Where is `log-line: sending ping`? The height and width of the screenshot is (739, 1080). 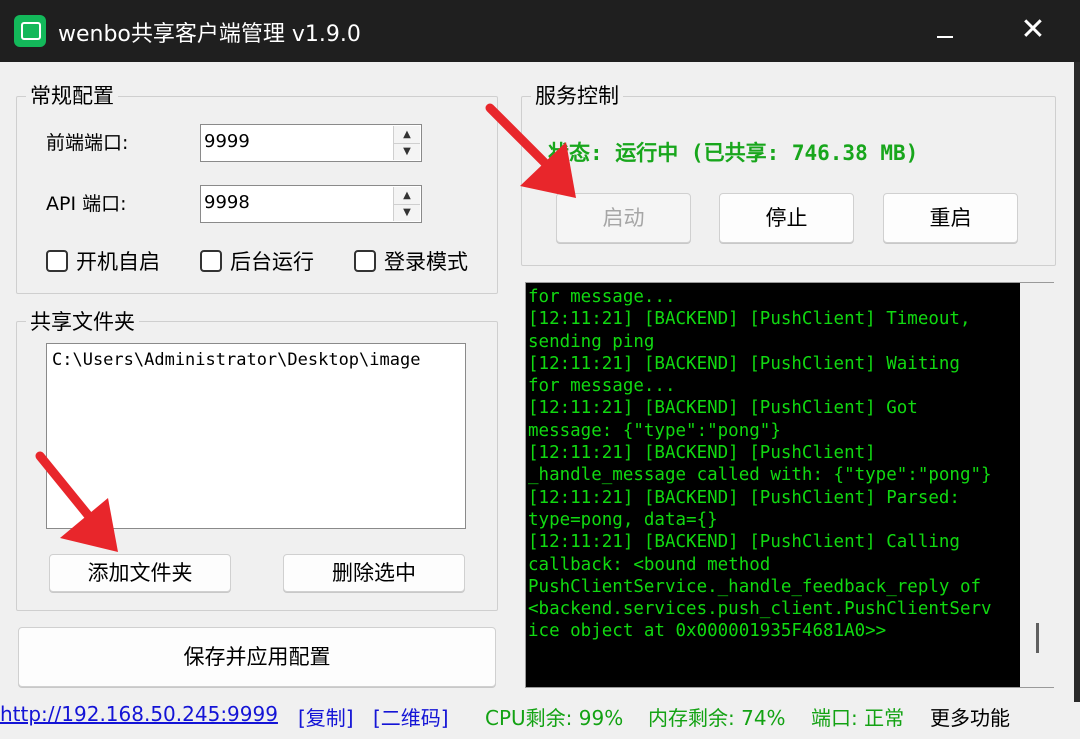
log-line: sending ping is located at coordinates (591, 341).